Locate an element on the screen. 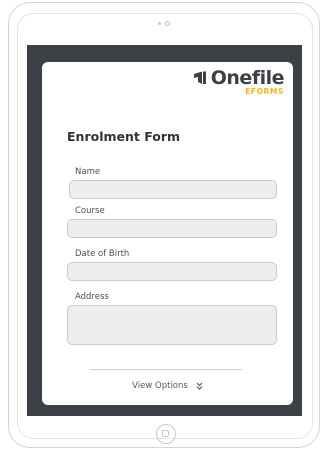  address-label: Address is located at coordinates (92, 297).